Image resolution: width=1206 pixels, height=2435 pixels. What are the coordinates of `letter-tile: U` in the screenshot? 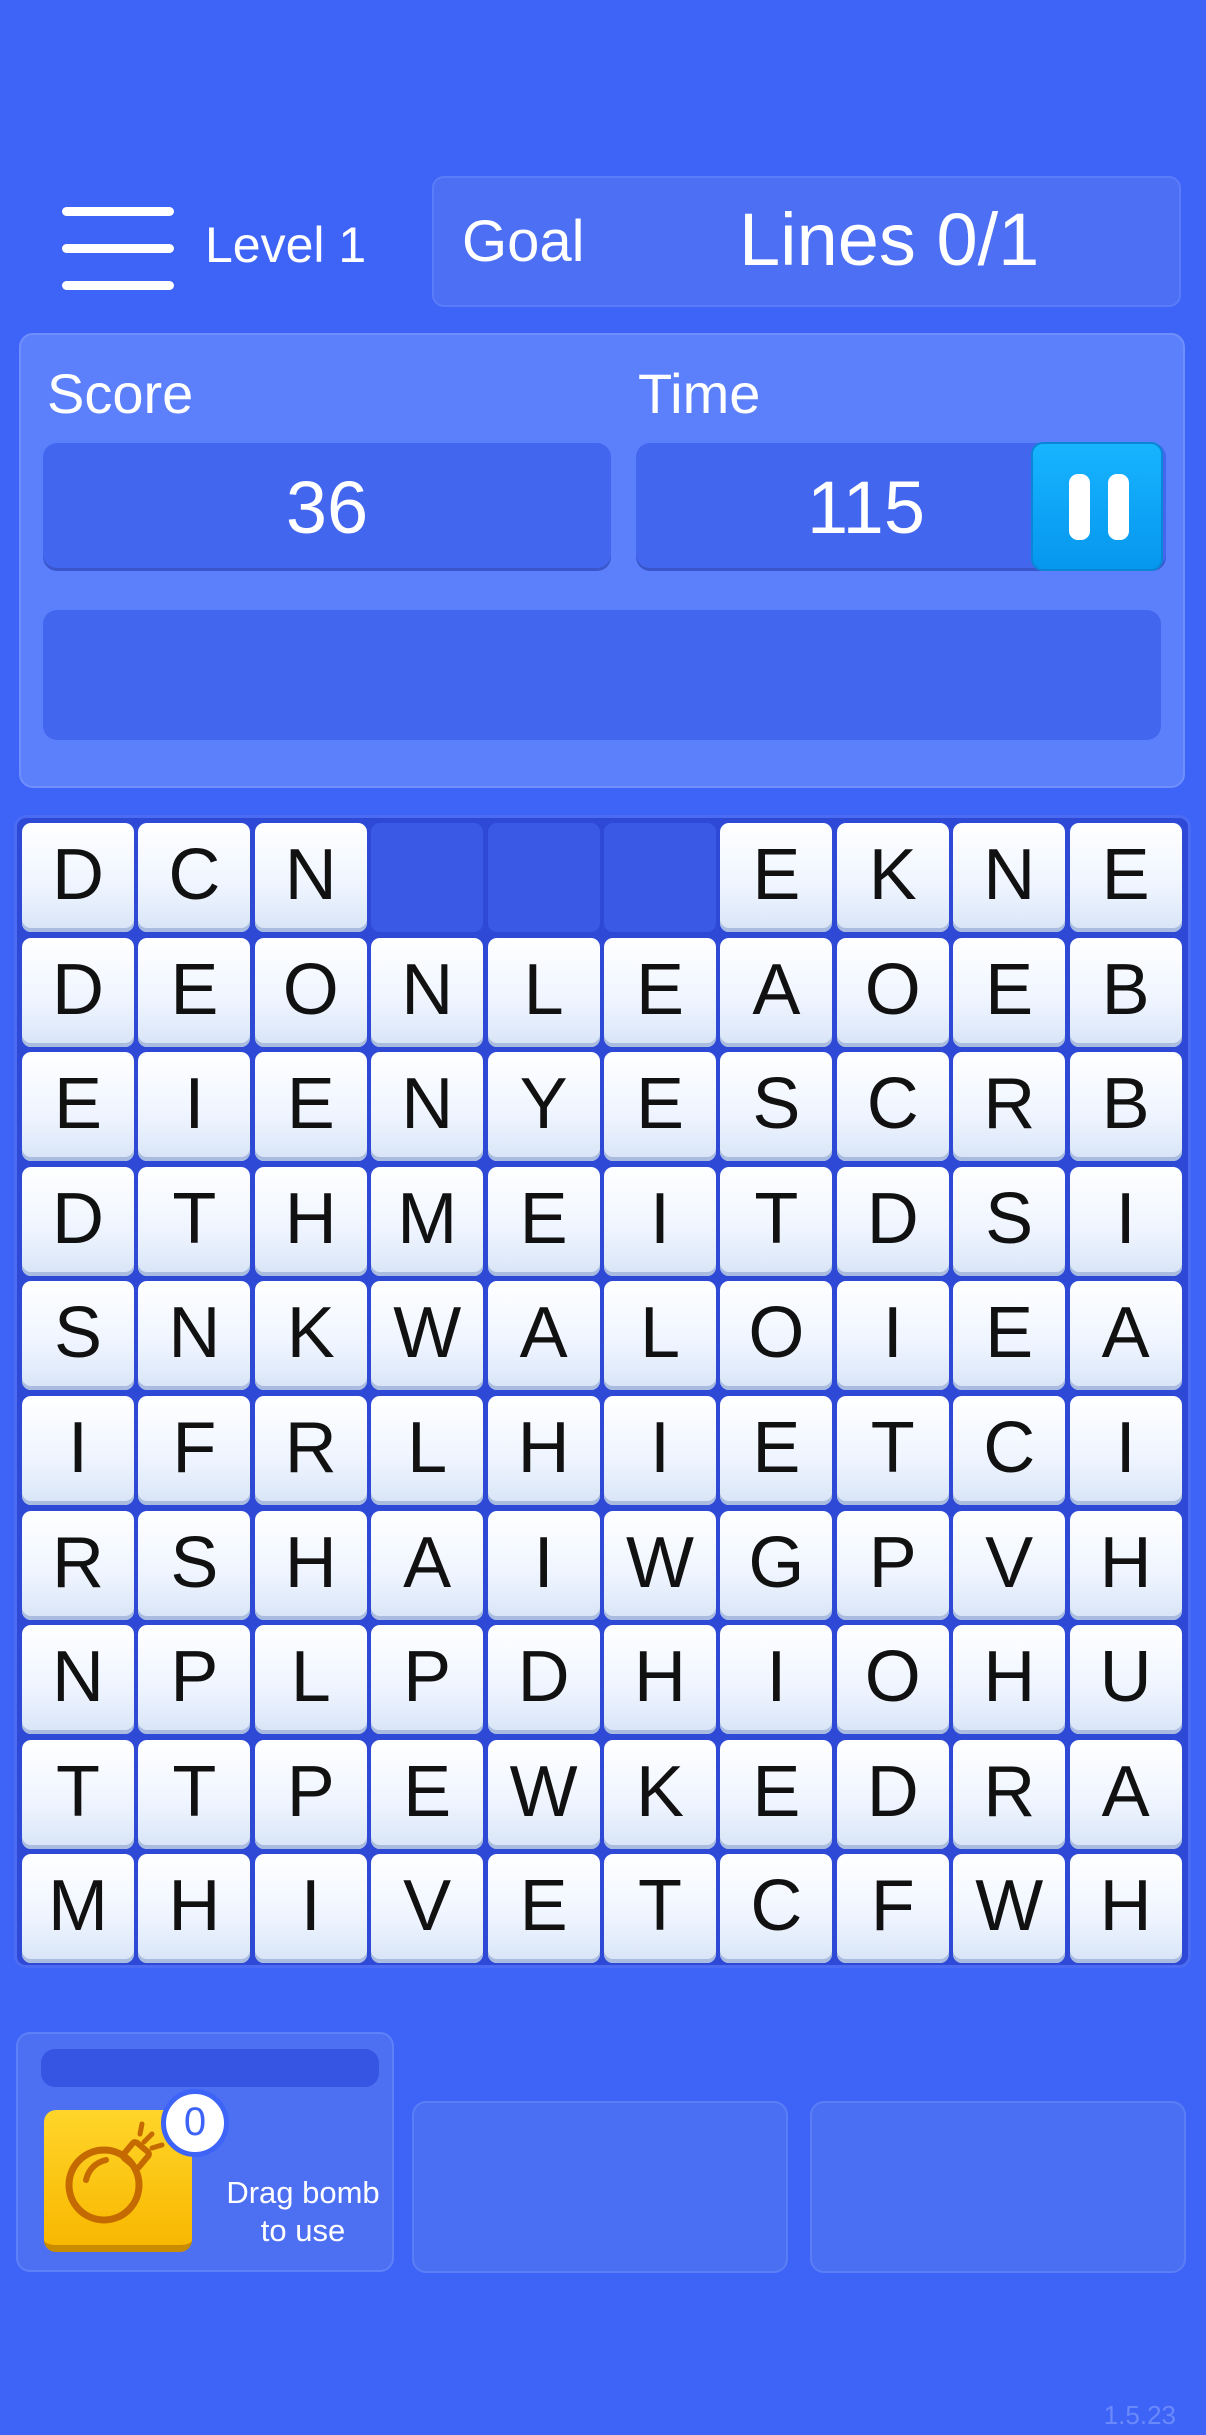 It's located at (1125, 1680).